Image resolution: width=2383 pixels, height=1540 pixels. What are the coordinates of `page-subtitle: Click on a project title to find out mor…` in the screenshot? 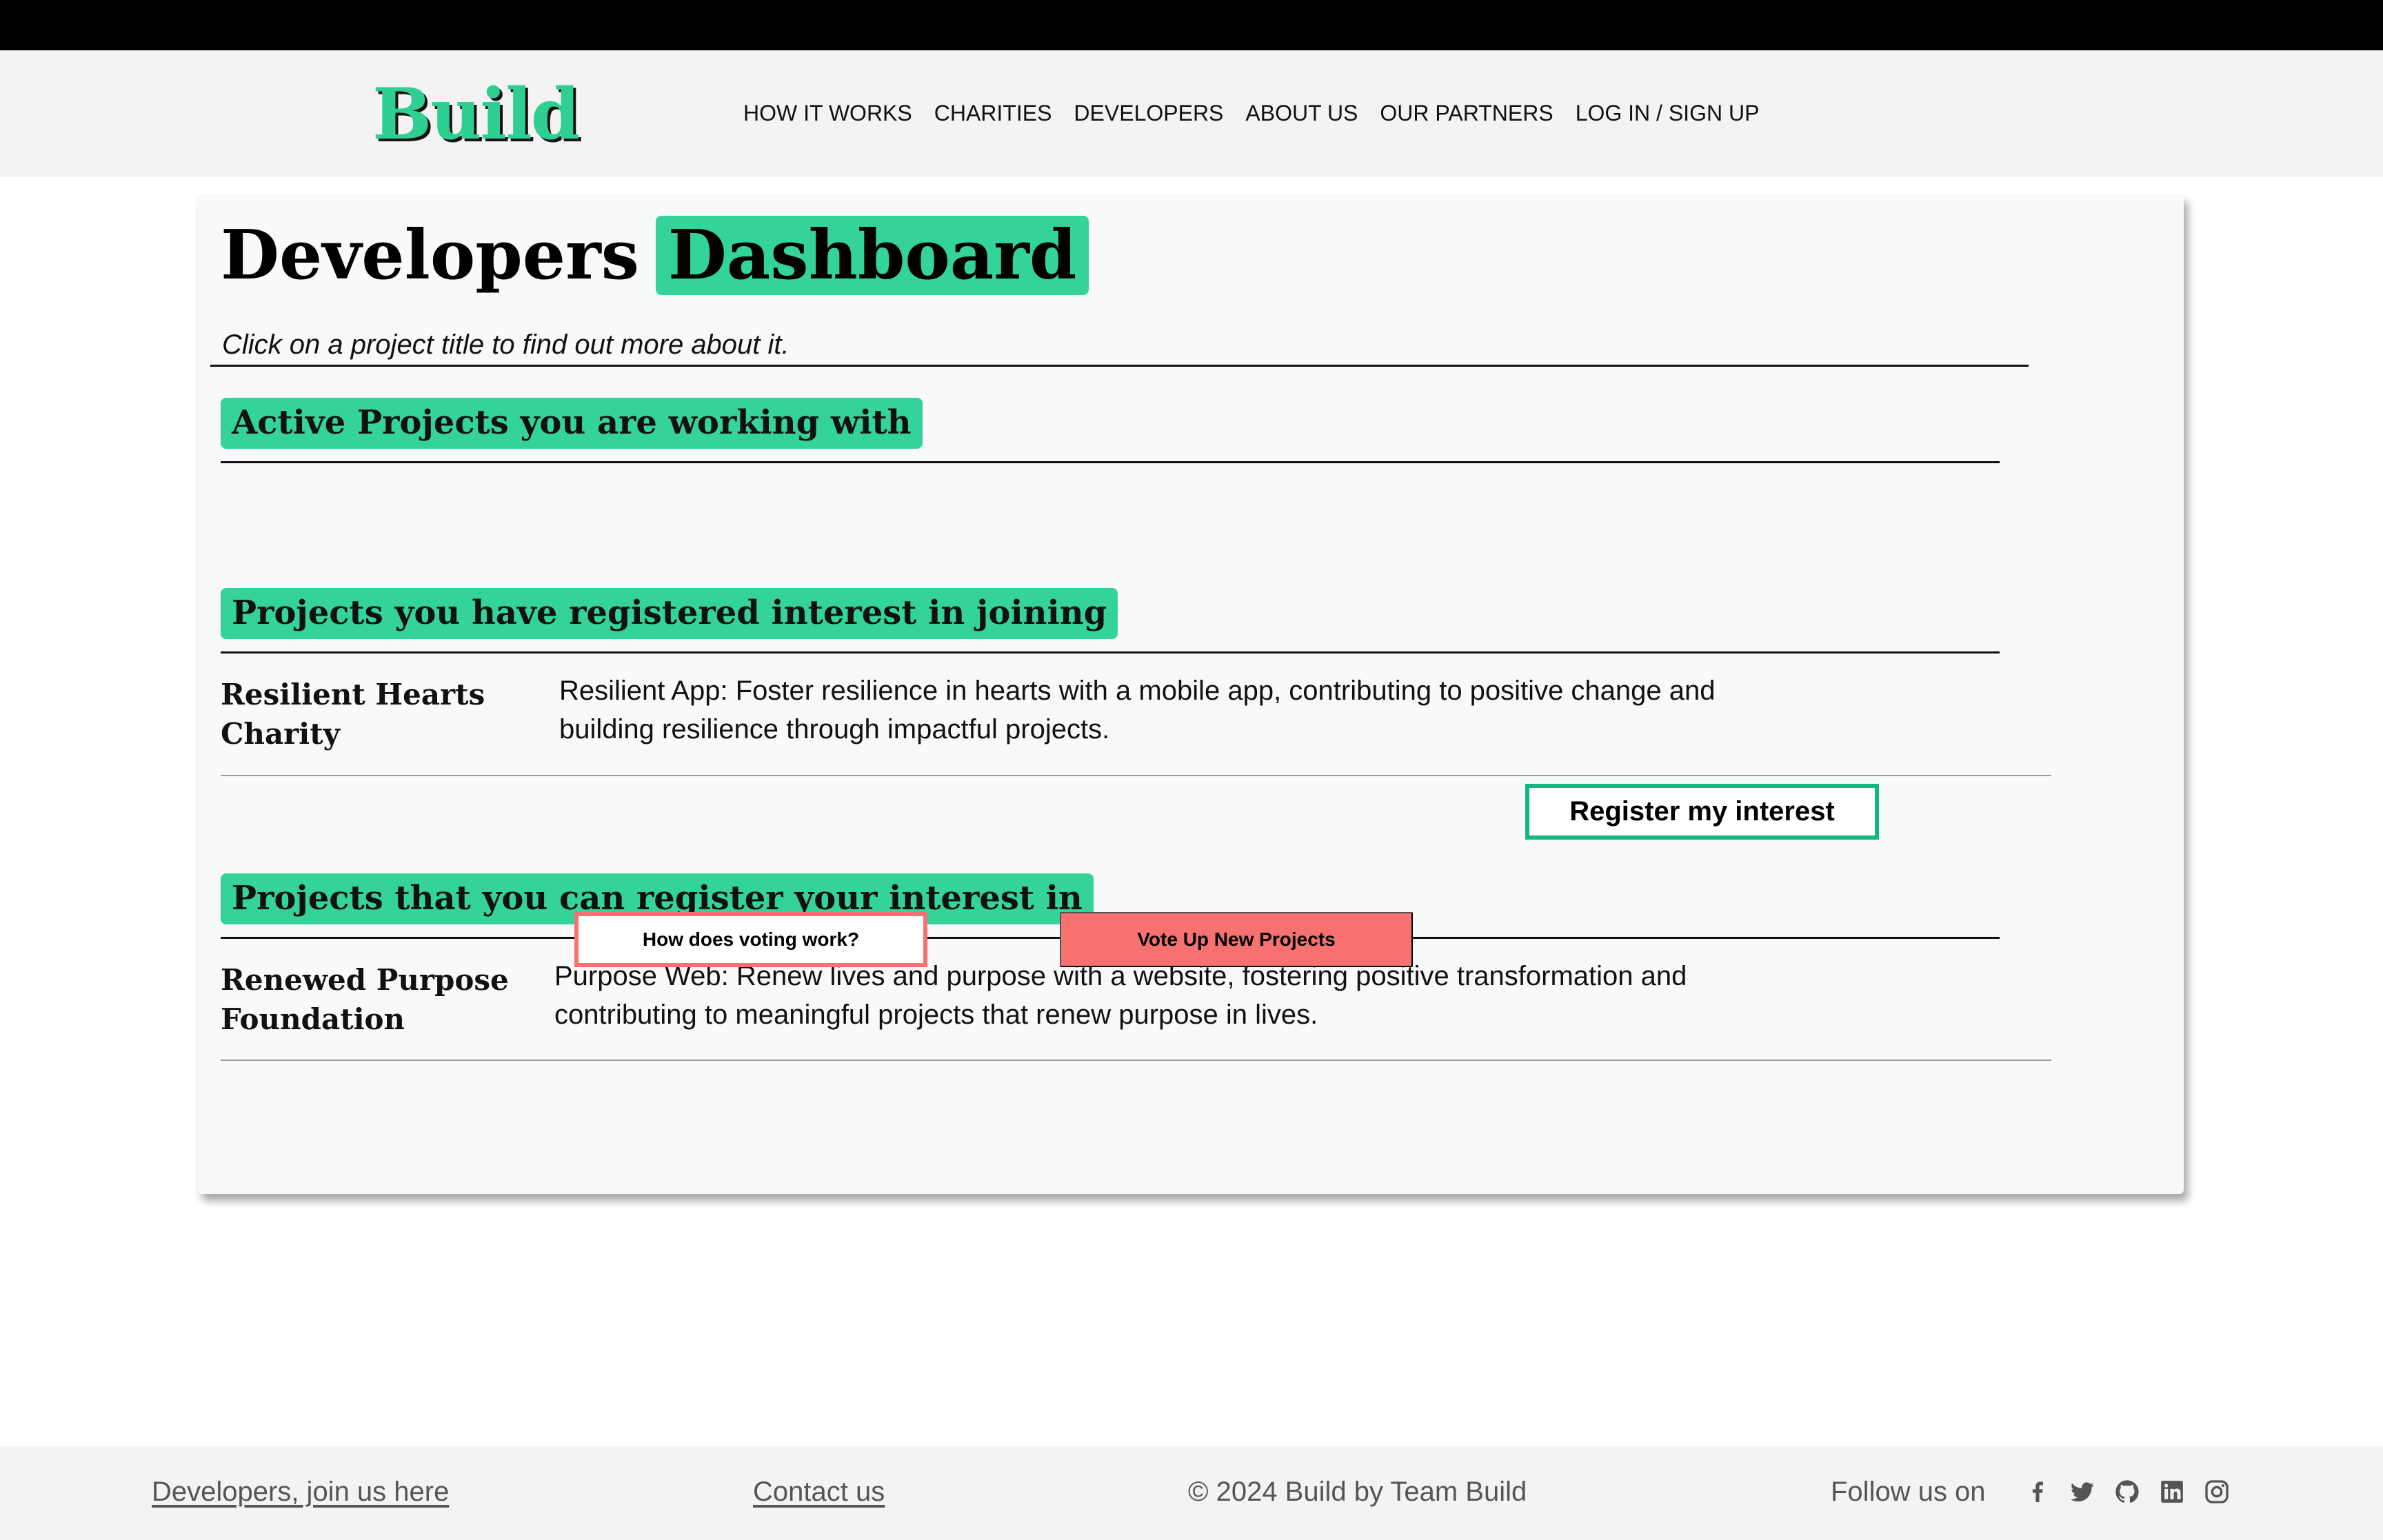 It's located at (506, 345).